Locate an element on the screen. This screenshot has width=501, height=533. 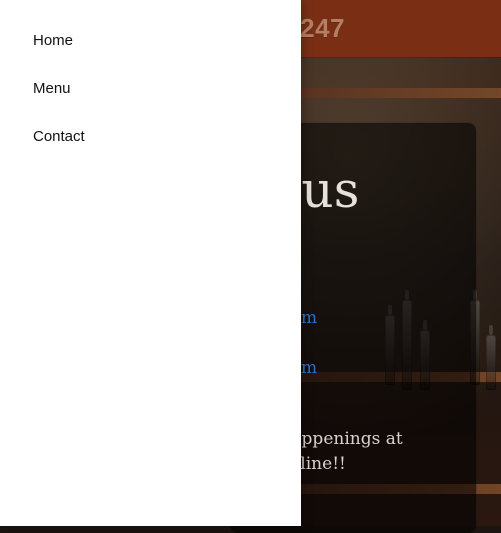
side-menu-item-contact: Contact is located at coordinates (59, 136).